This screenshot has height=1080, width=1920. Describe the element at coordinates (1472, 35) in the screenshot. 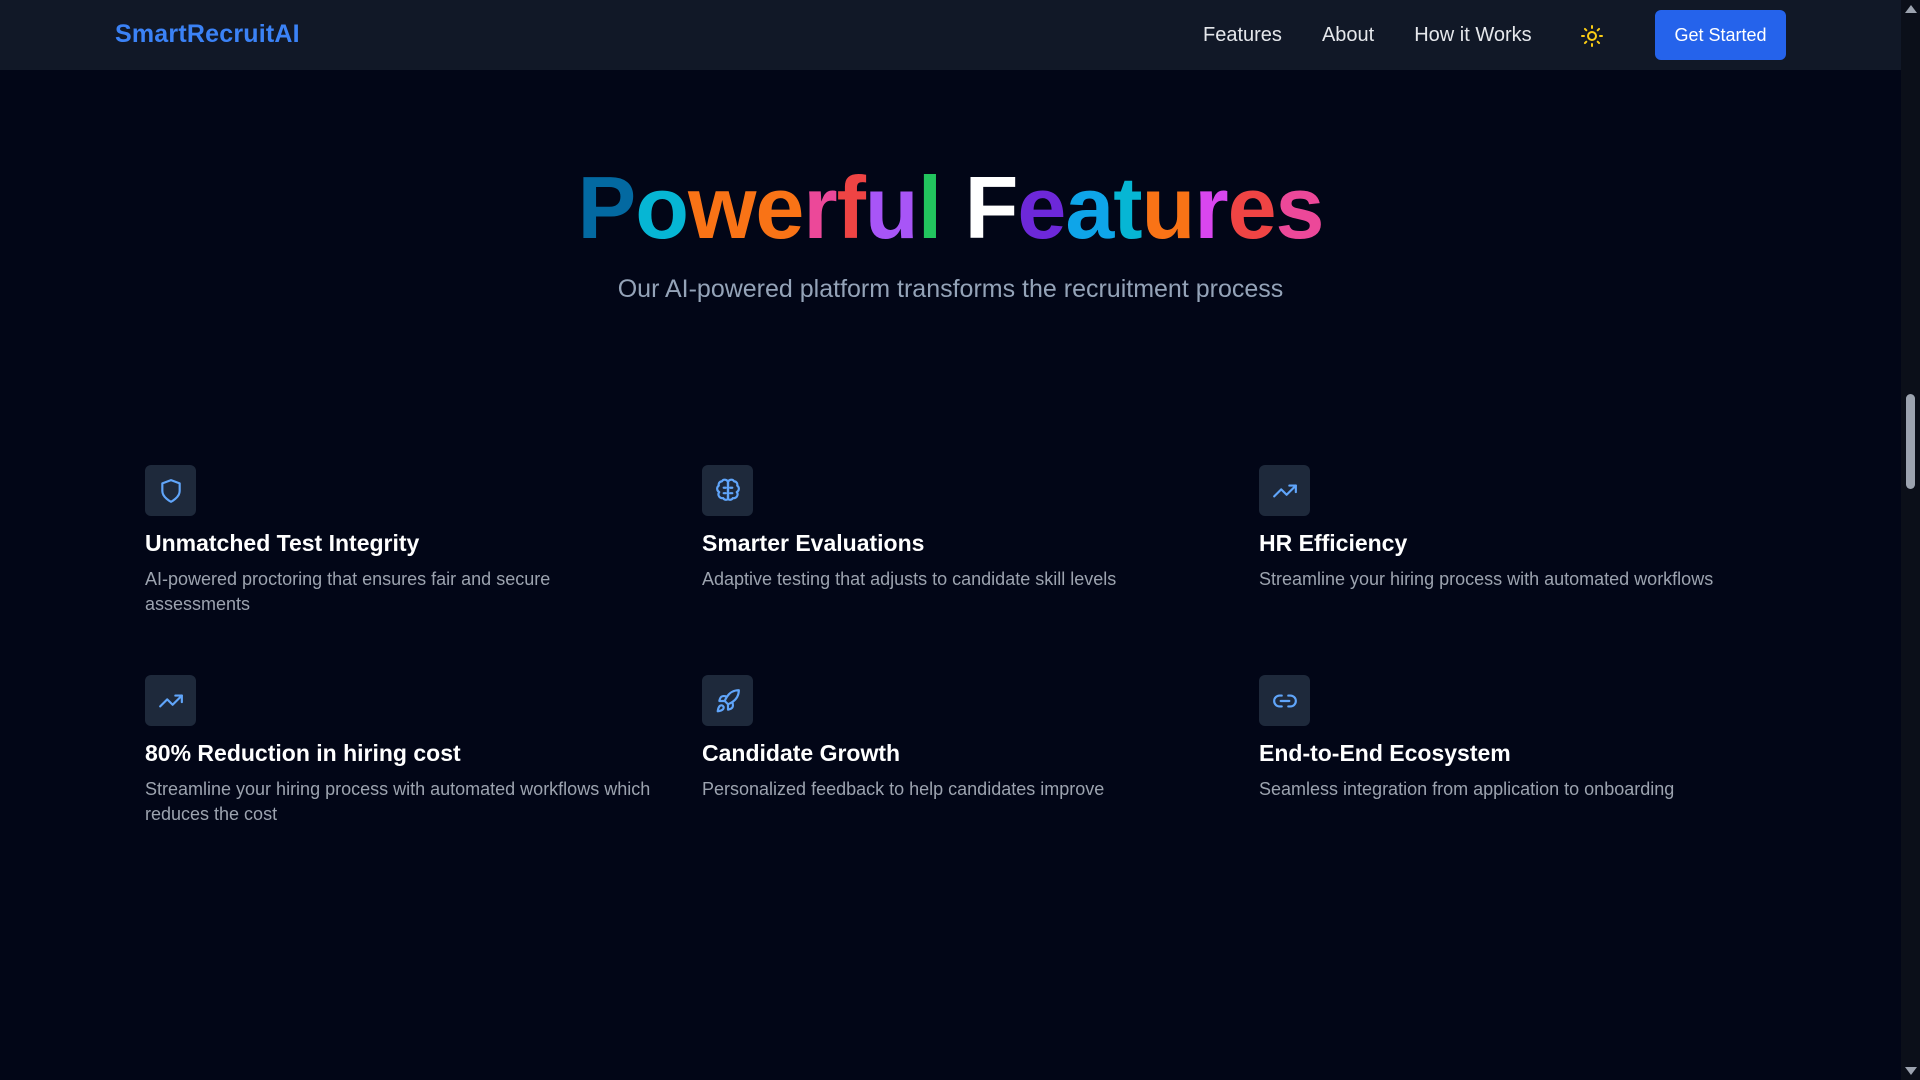

I see `nav-link-how-it-works: How it Works` at that location.